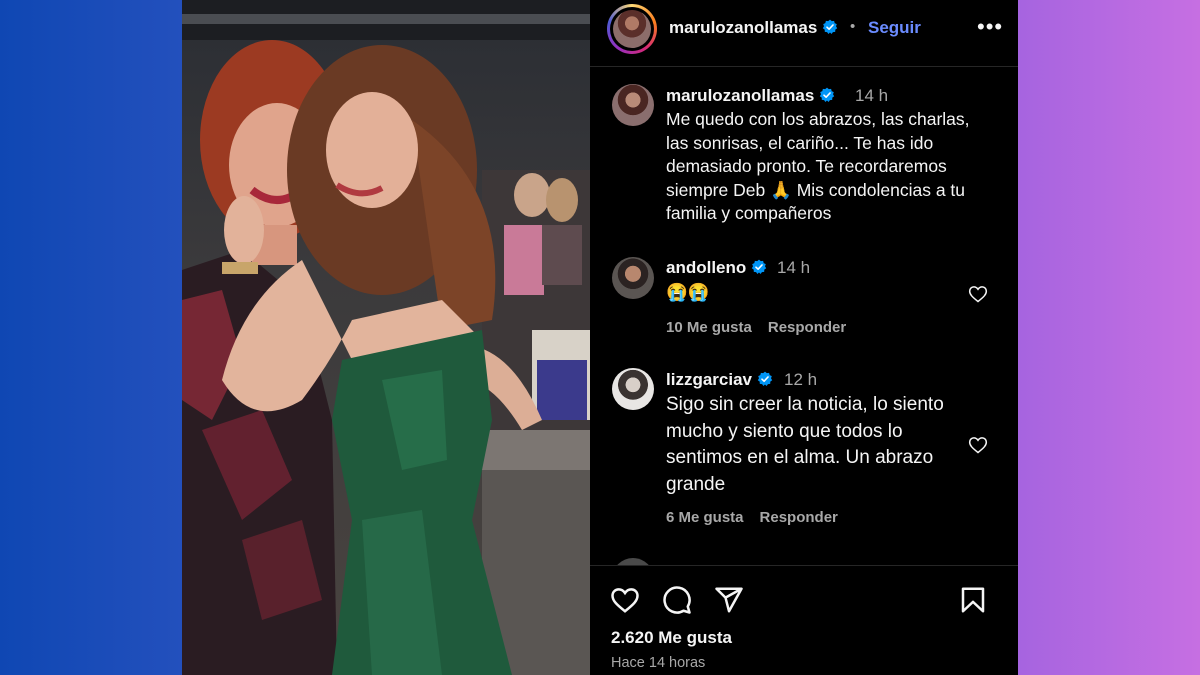 This screenshot has width=1200, height=675. Describe the element at coordinates (696, 484) in the screenshot. I see `comment-line: grande` at that location.